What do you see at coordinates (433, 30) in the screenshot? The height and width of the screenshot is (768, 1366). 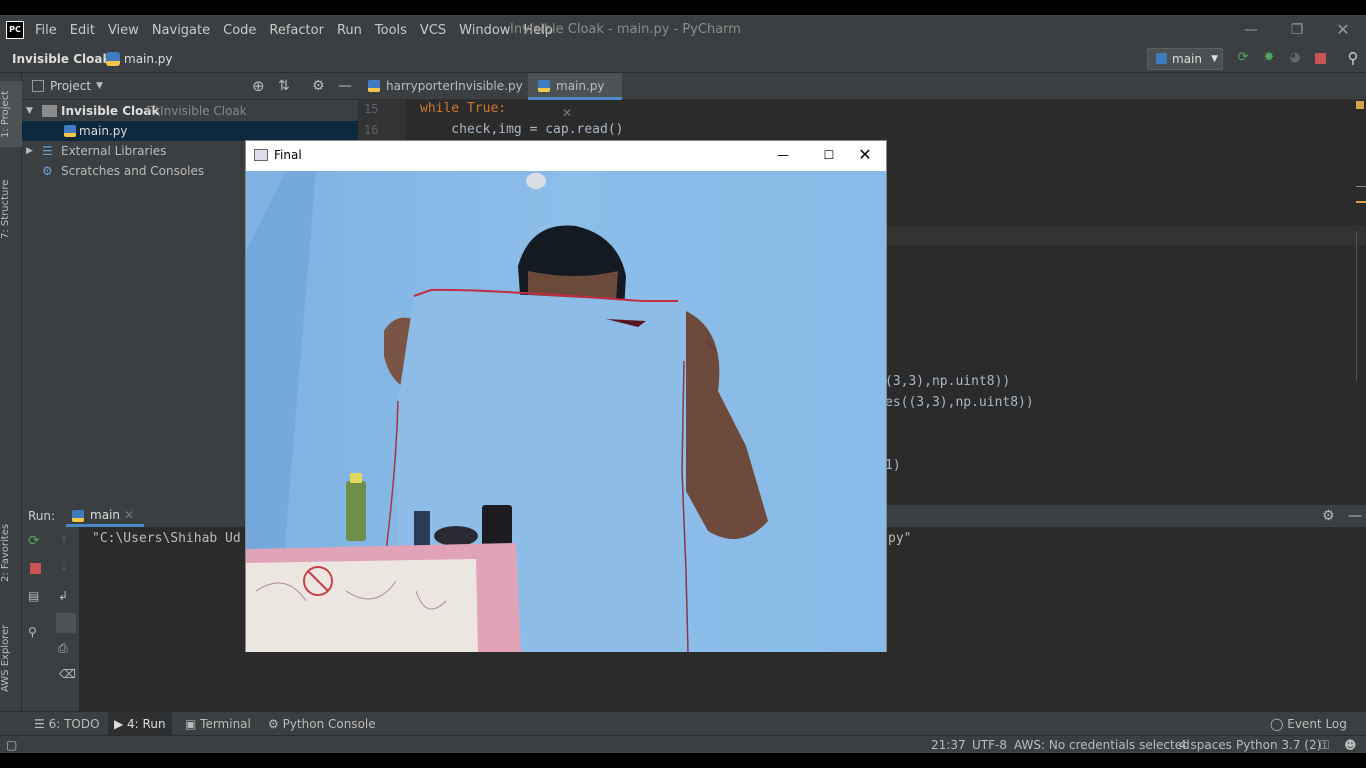 I see `menu-vcs: VCS` at bounding box center [433, 30].